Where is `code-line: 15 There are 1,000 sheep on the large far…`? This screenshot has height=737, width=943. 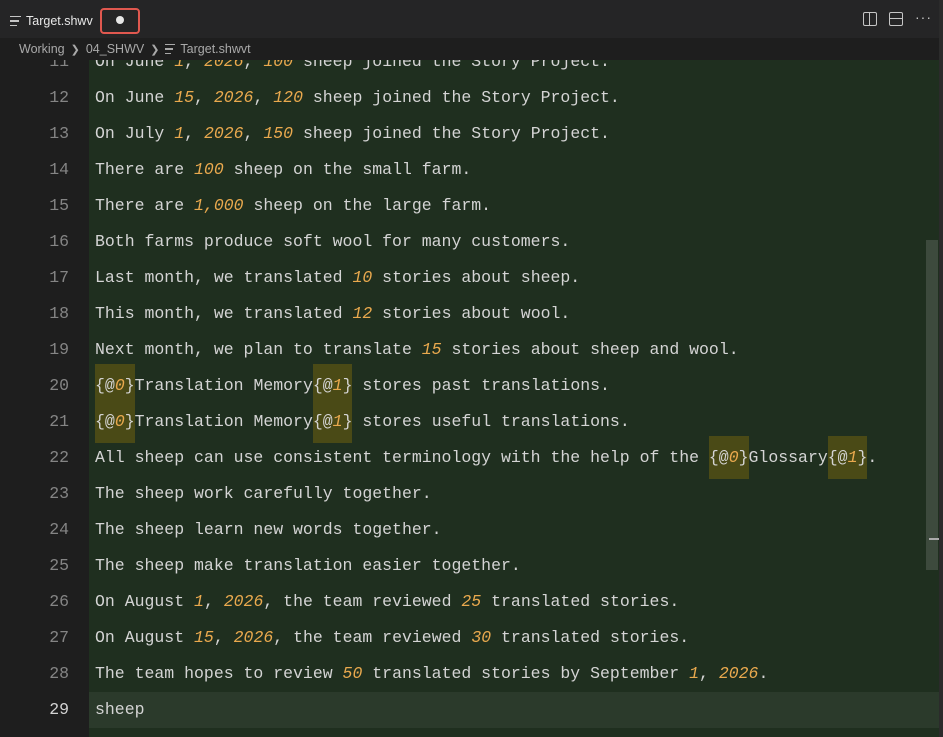
code-line: 15 There are 1,000 sheep on the large far… is located at coordinates (470, 206).